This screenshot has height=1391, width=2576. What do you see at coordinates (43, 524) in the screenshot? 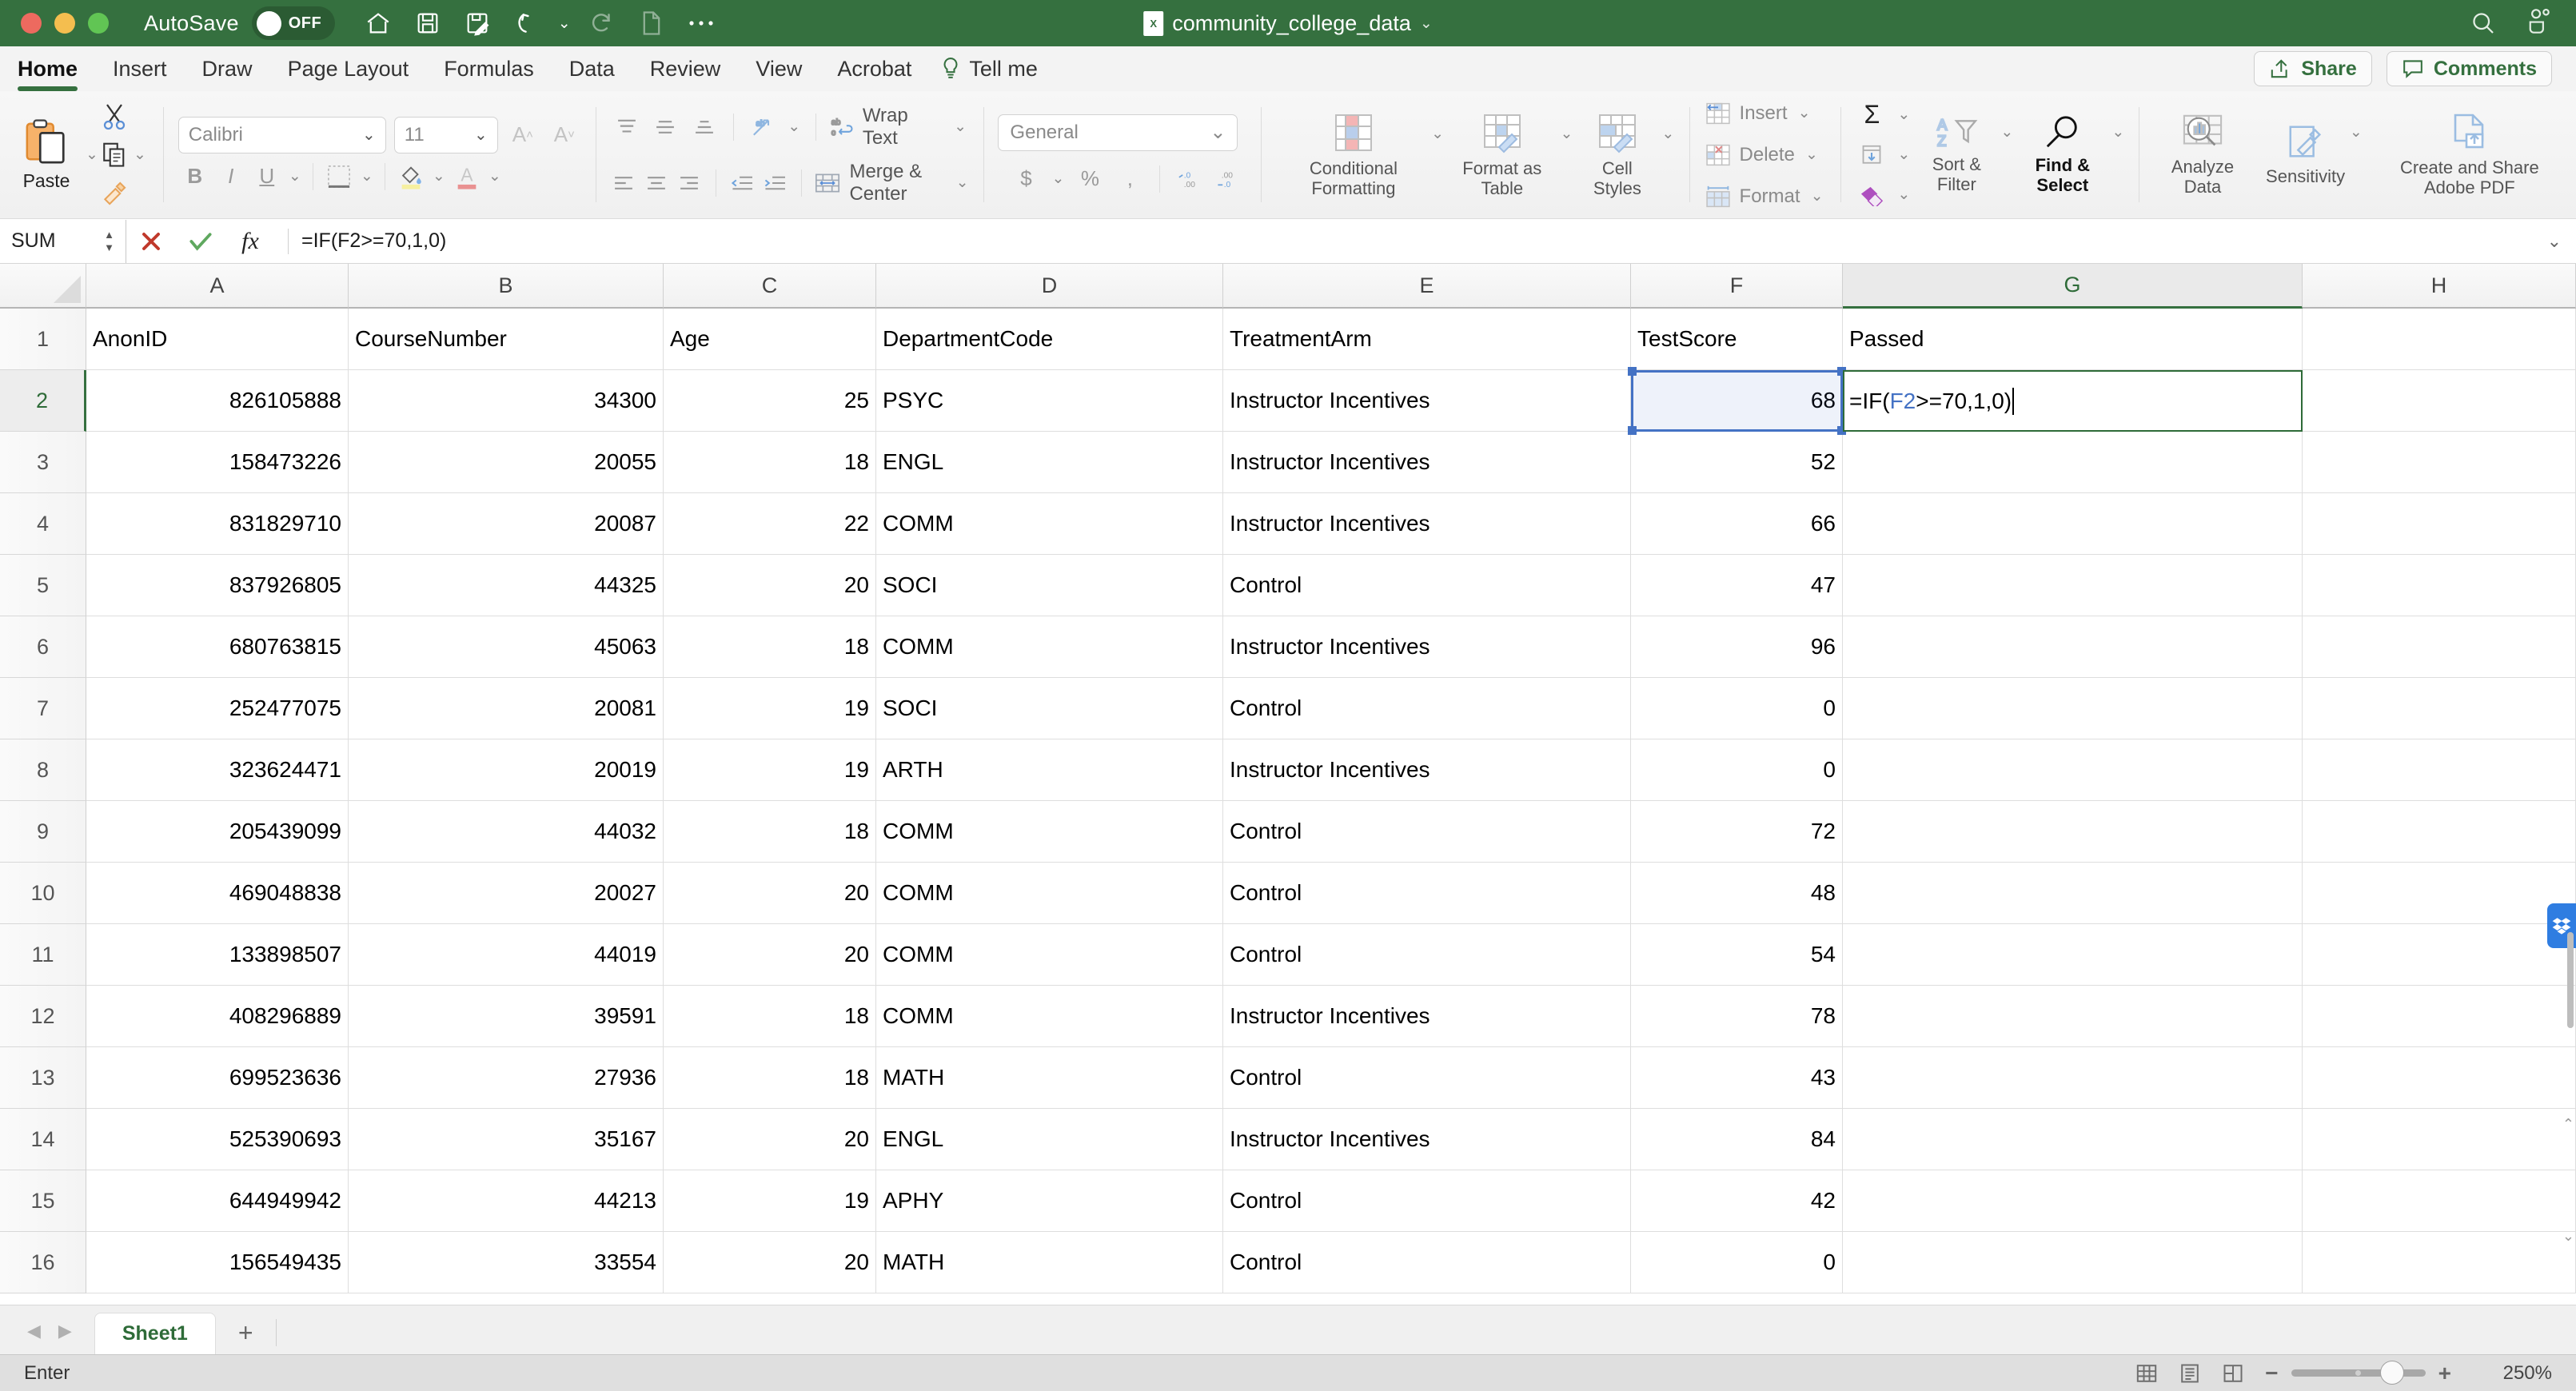
I see `row-header-4: 4` at bounding box center [43, 524].